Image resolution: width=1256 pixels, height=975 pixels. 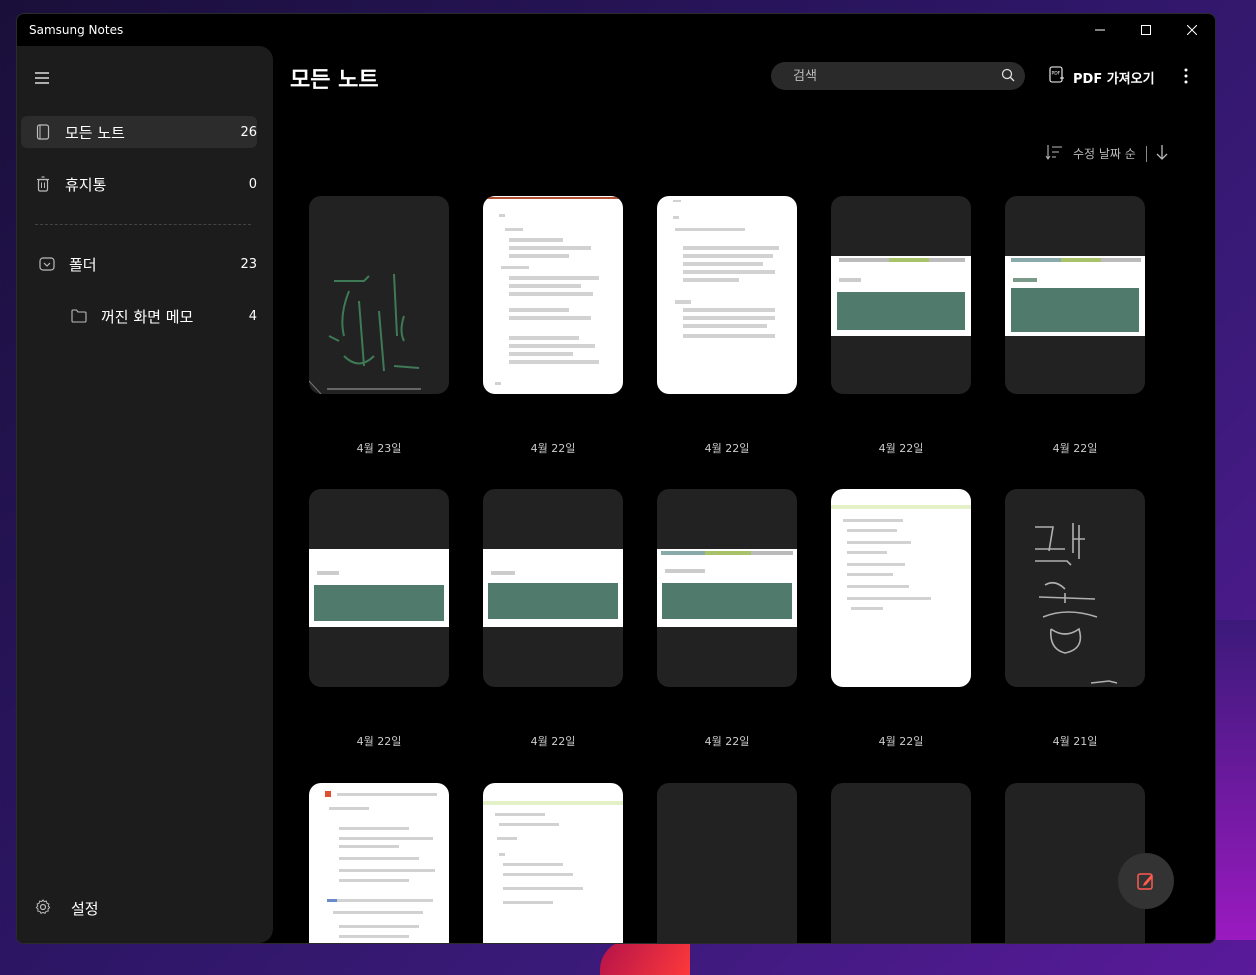 What do you see at coordinates (1104, 153) in the screenshot?
I see `sort-label: 수정 날짜 순` at bounding box center [1104, 153].